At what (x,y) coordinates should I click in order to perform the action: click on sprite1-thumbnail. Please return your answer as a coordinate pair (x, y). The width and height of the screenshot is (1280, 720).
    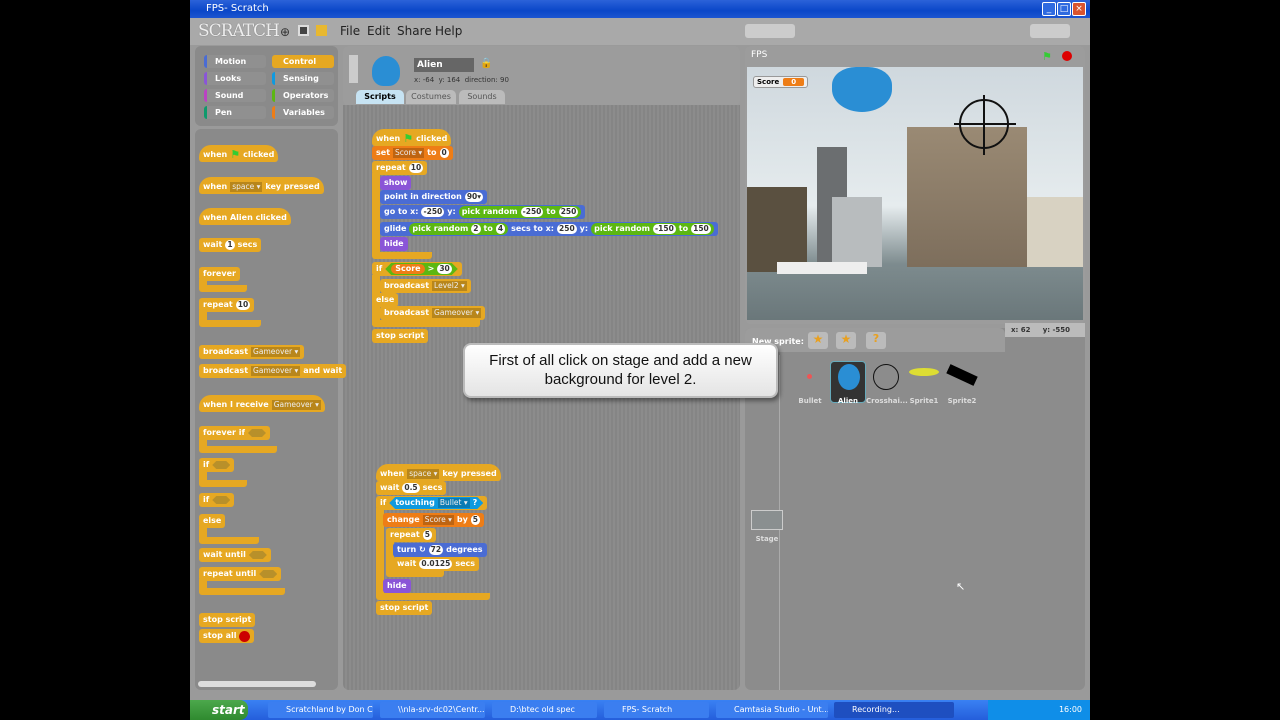
    Looking at the image, I should click on (924, 372).